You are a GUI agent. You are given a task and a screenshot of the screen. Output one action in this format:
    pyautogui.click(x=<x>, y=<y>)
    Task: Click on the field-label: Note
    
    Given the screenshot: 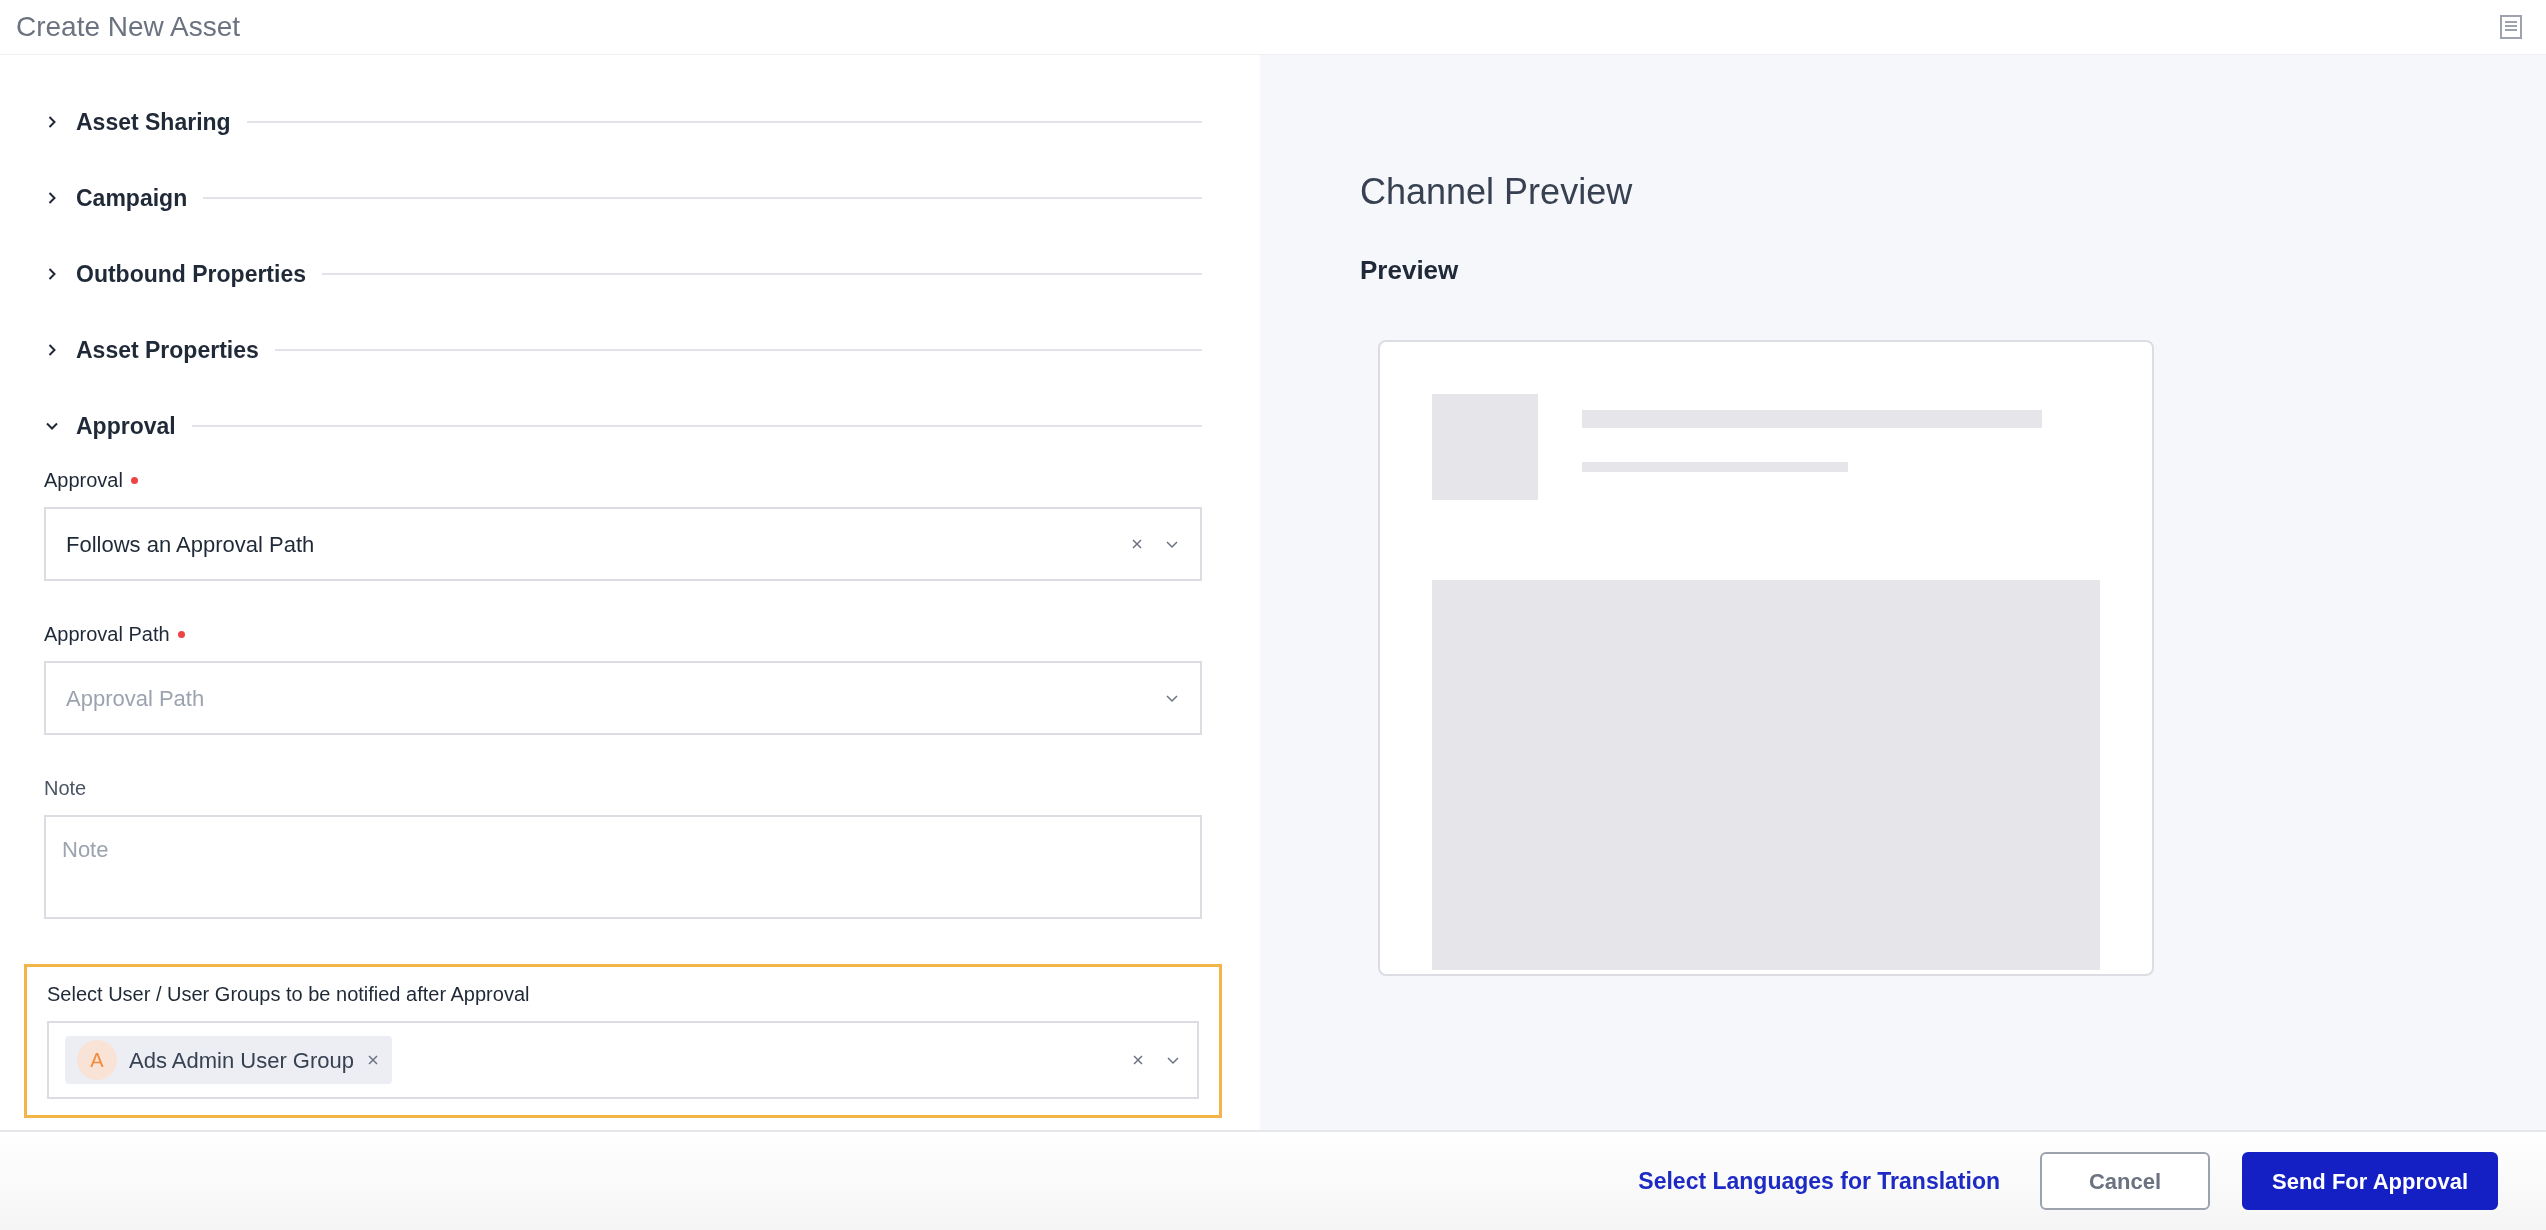 What is the action you would take?
    pyautogui.click(x=65, y=788)
    